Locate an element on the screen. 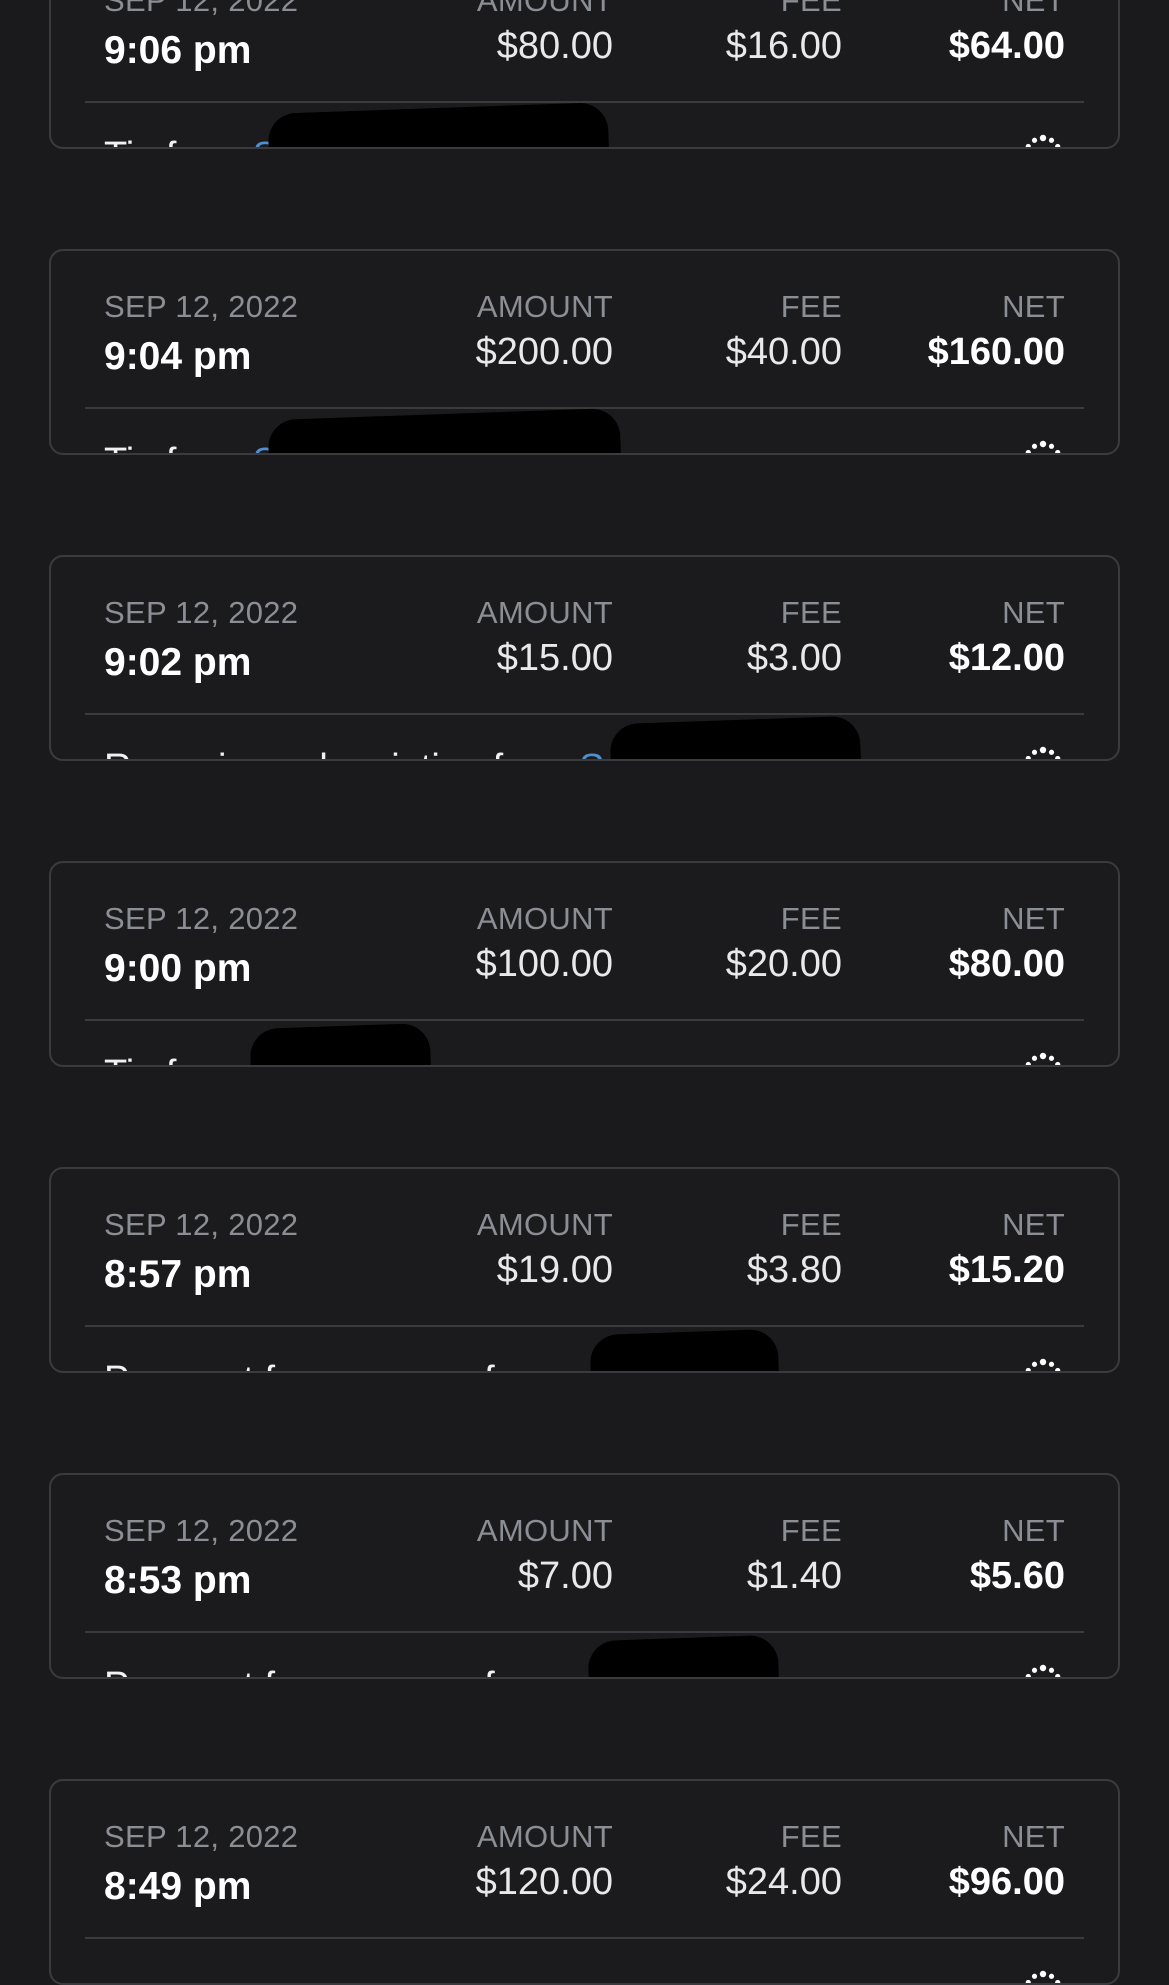  fee-value: $3.80 is located at coordinates (794, 1270).